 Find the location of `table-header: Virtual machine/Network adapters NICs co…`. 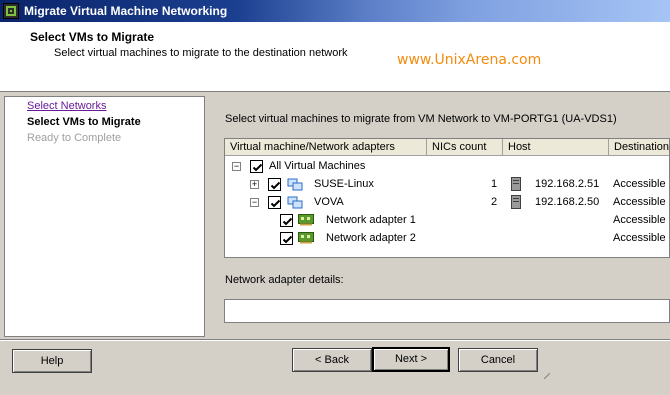

table-header: Virtual machine/Network adapters NICs co… is located at coordinates (447, 147).